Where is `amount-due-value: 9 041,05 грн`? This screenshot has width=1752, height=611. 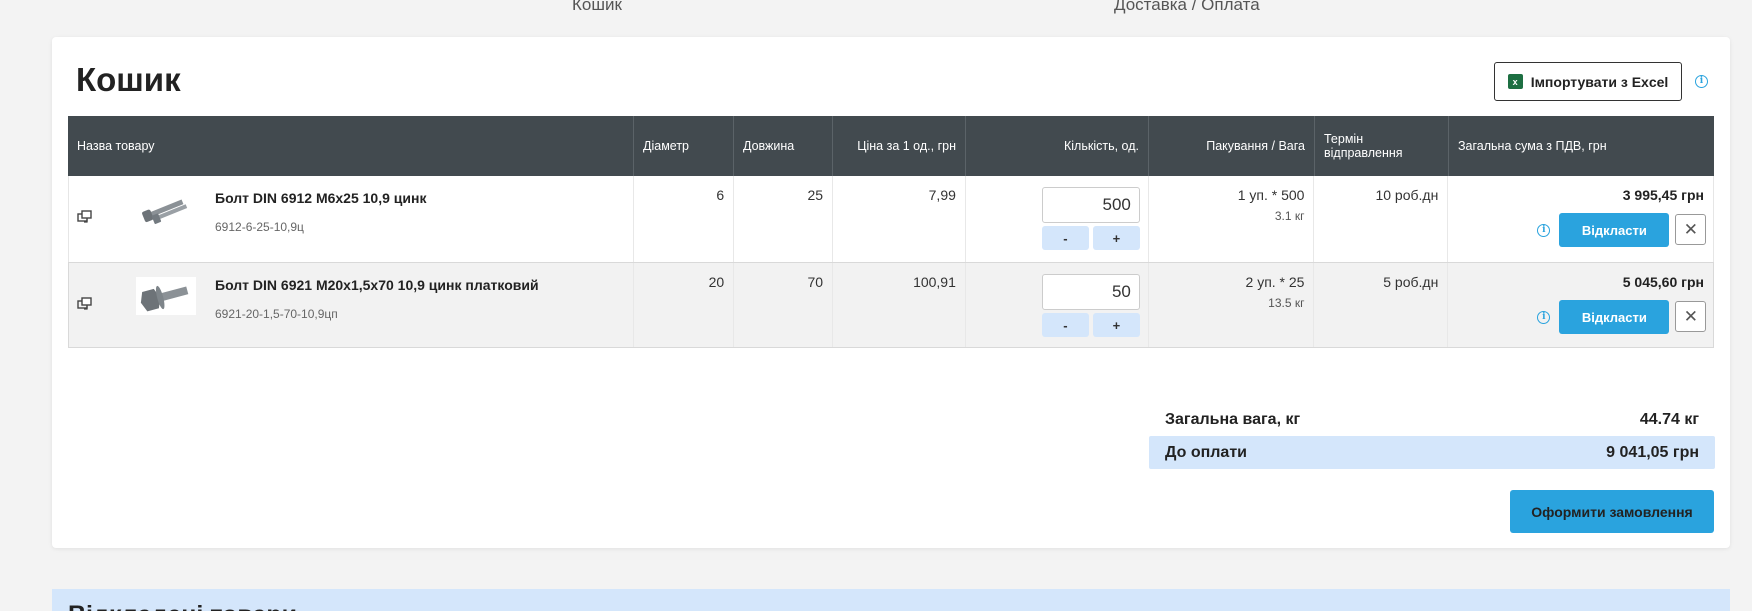 amount-due-value: 9 041,05 грн is located at coordinates (1652, 452).